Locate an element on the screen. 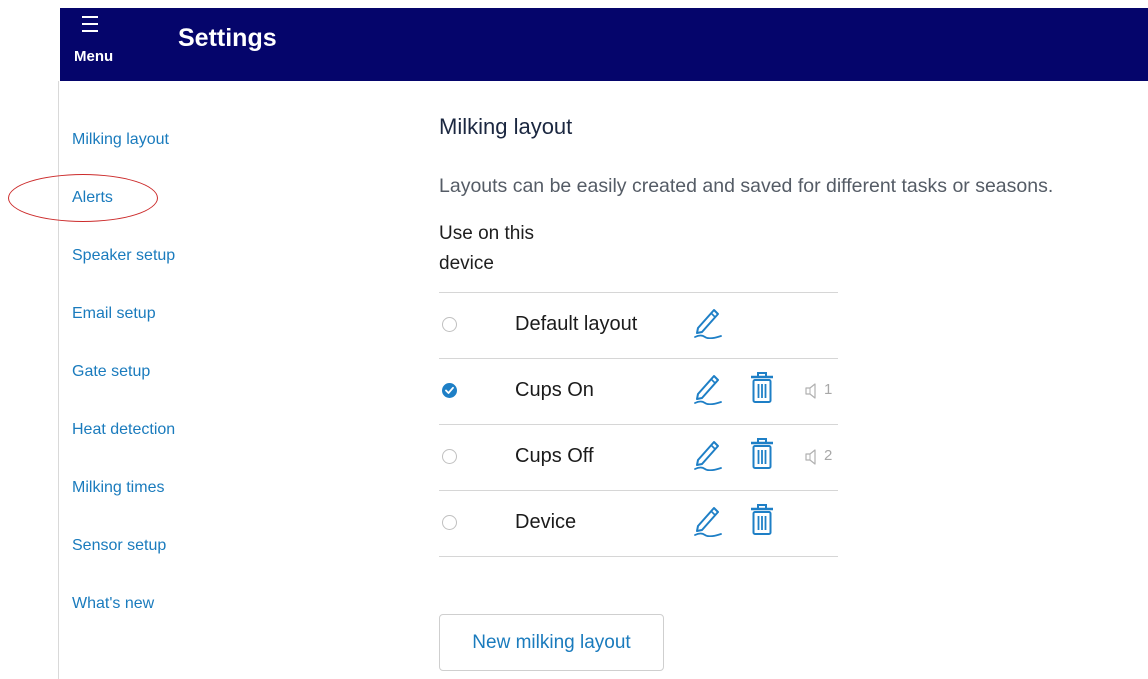 Image resolution: width=1148 pixels, height=679 pixels. sidebar-item-whats-new: What's new is located at coordinates (113, 604).